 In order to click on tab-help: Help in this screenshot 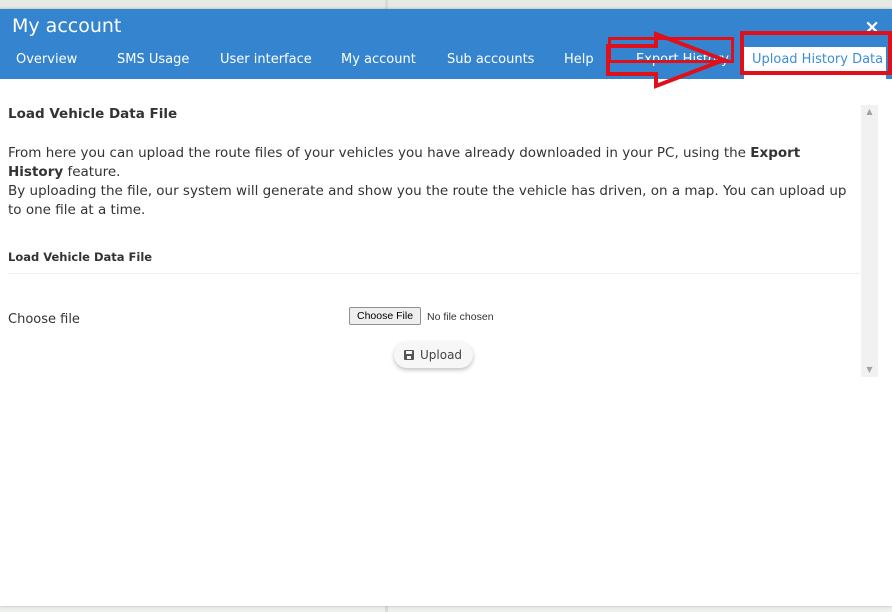, I will do `click(579, 63)`.